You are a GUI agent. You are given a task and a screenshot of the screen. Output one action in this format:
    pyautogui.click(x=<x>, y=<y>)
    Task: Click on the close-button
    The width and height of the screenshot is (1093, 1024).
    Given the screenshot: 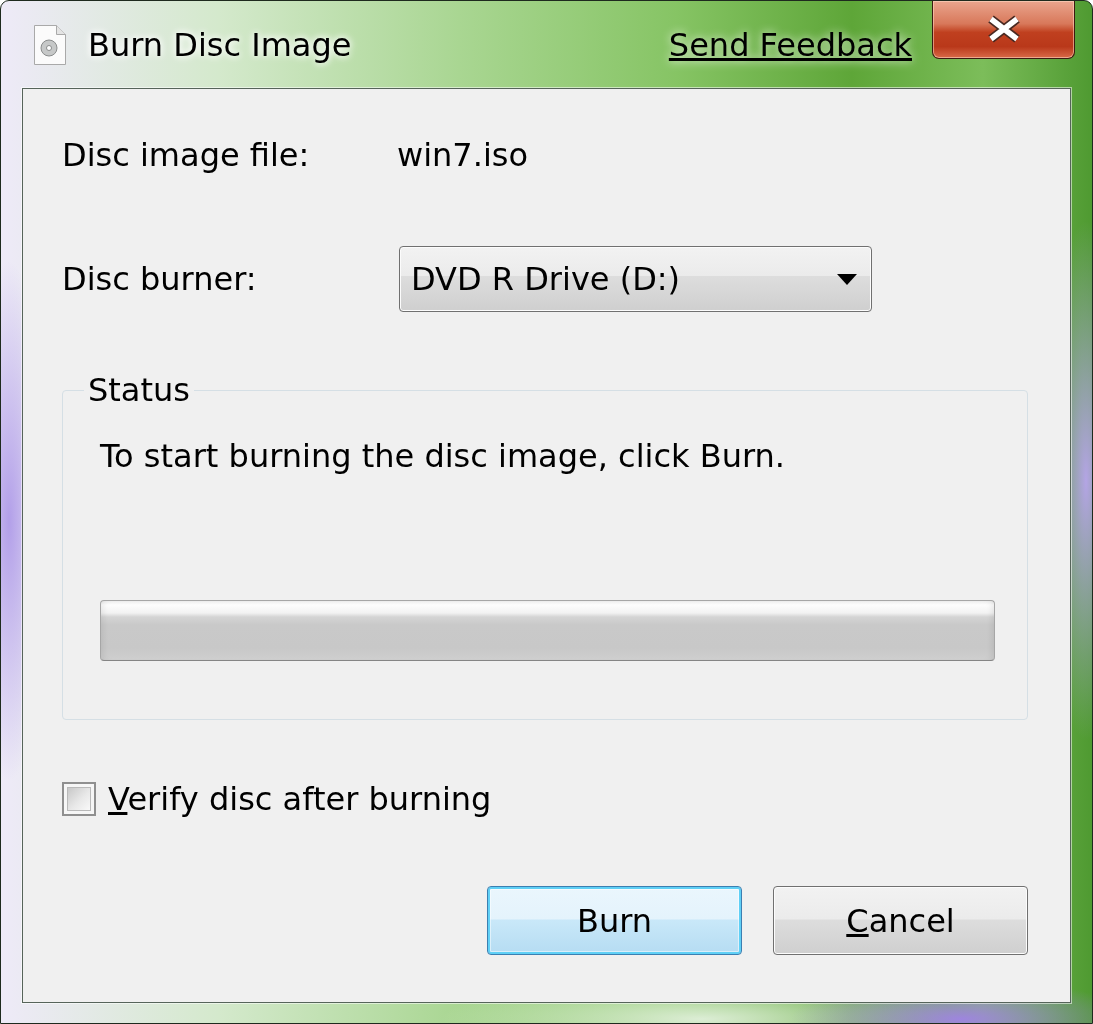 What is the action you would take?
    pyautogui.click(x=1003, y=30)
    